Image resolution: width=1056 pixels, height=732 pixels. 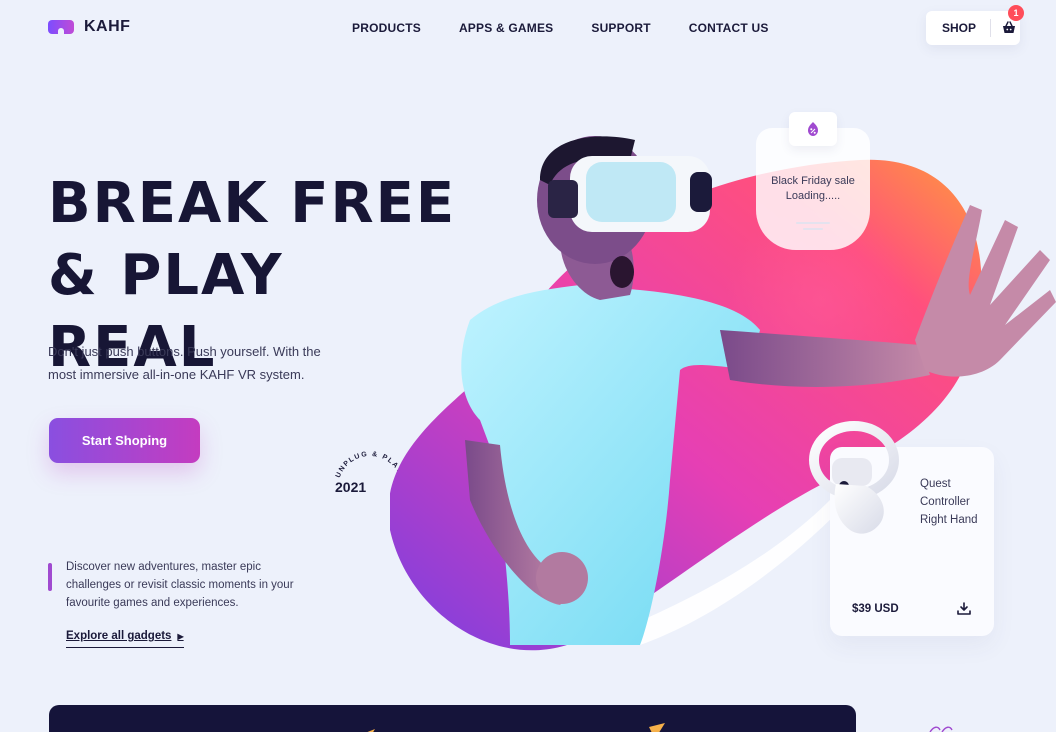 I want to click on brand-logo: KAHF, so click(x=89, y=27).